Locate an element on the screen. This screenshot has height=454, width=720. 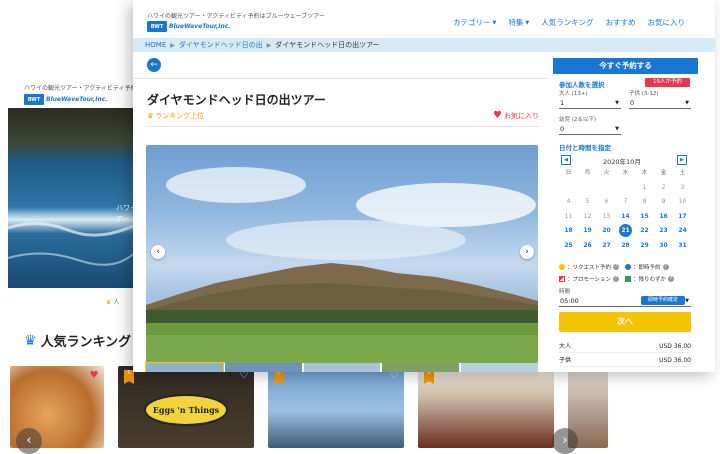
calendar-day: 28 is located at coordinates (625, 246).